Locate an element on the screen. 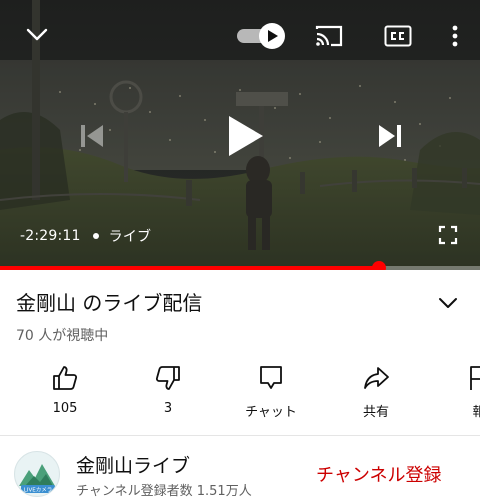 This screenshot has height=500, width=480. live-label: ライブ is located at coordinates (130, 236).